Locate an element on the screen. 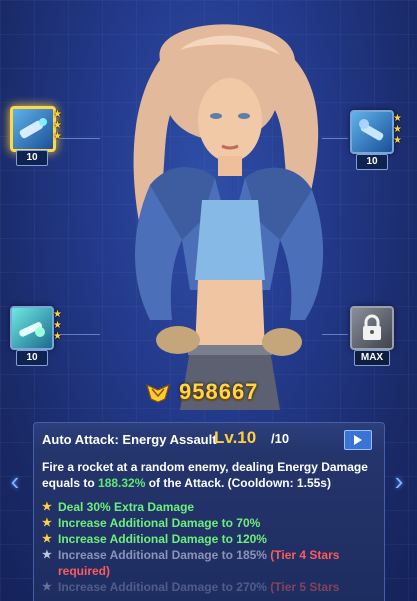 The width and height of the screenshot is (417, 601). skill-slot-3: ★ ★ ★ 10 is located at coordinates (36, 336).